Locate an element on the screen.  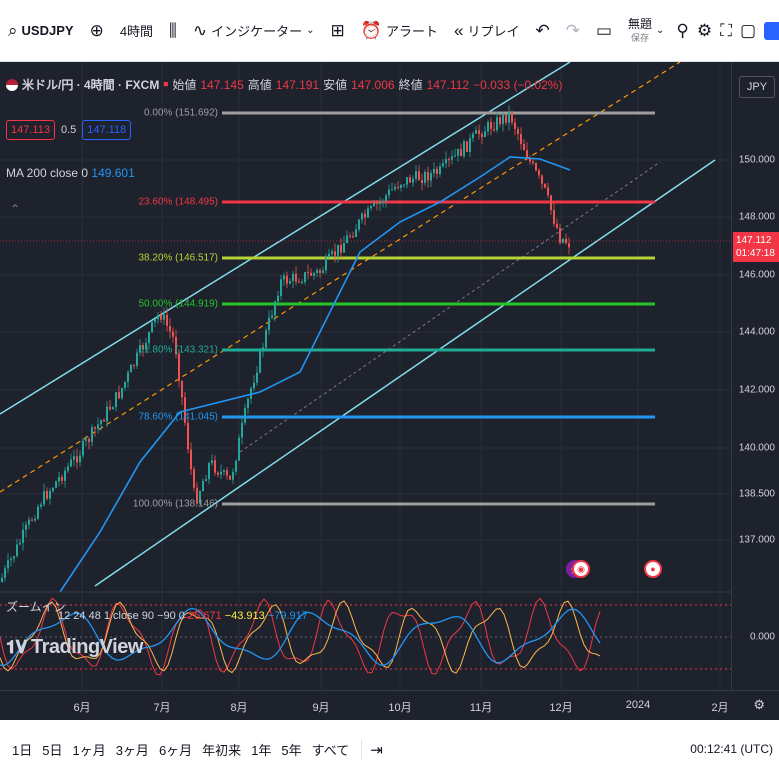
ma-legend: MA 200 close 0 149.601 is located at coordinates (70, 173).